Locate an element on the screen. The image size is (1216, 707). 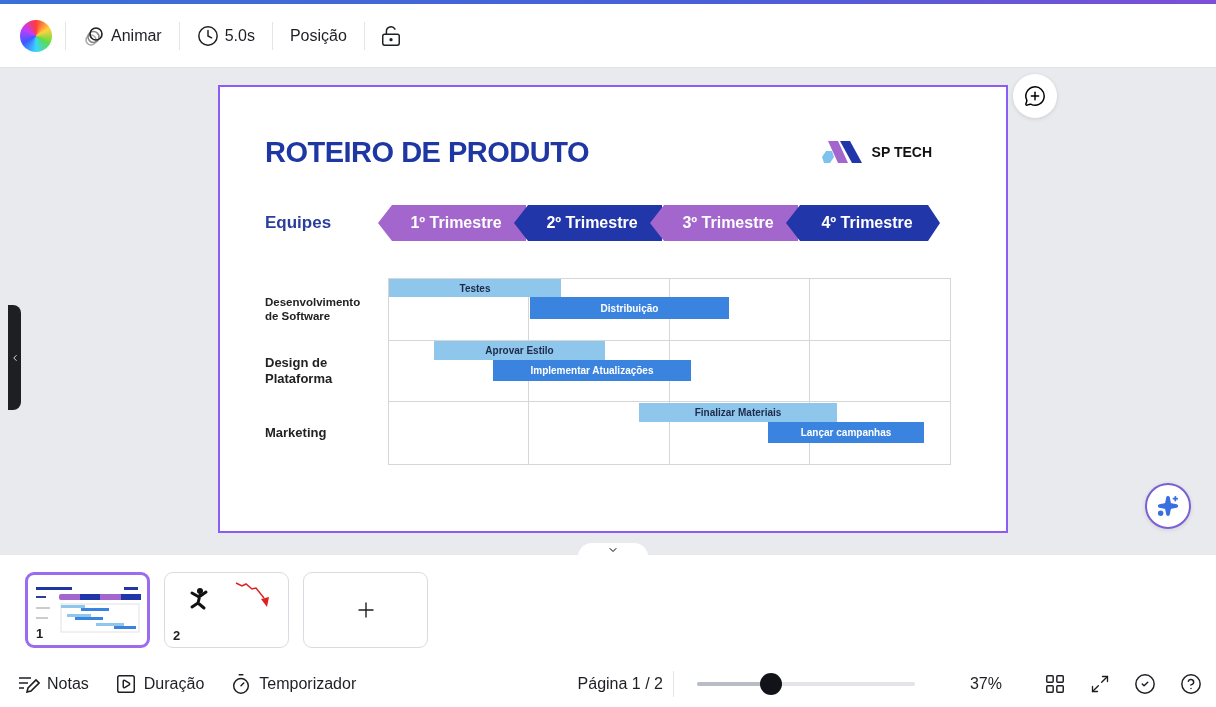
task-bar: Finalizar Materiais is located at coordinates (738, 412).